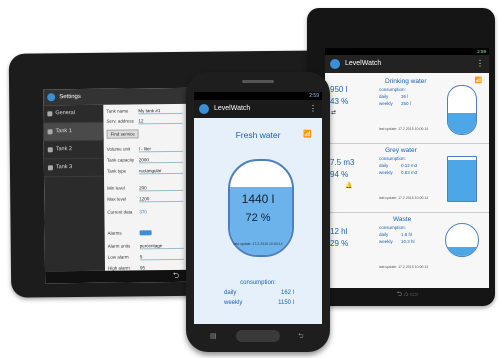 This screenshot has height=358, width=500. What do you see at coordinates (161, 188) in the screenshot?
I see `min-level-field: 200` at bounding box center [161, 188].